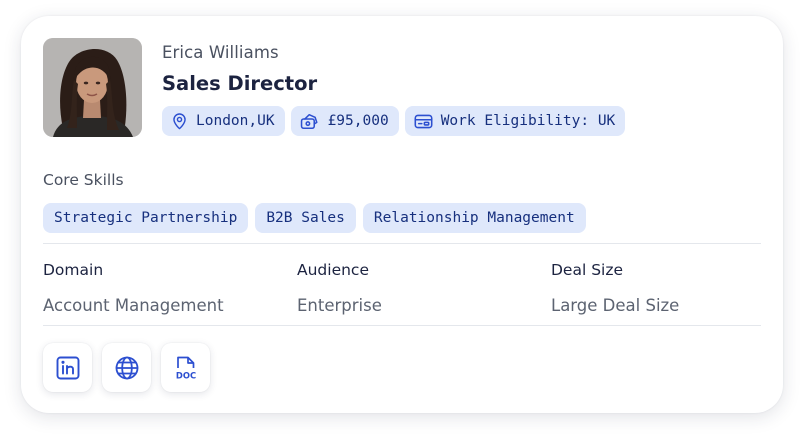  Describe the element at coordinates (220, 52) in the screenshot. I see `candidate-name: Erica Williams` at that location.